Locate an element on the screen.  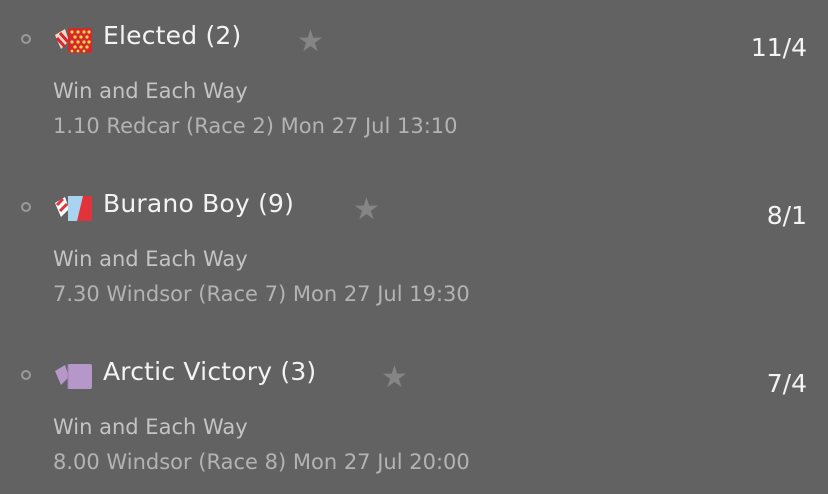
race-info: 8.00 Windsor (Race 8) Mon 27 Jul 20:00 is located at coordinates (261, 462).